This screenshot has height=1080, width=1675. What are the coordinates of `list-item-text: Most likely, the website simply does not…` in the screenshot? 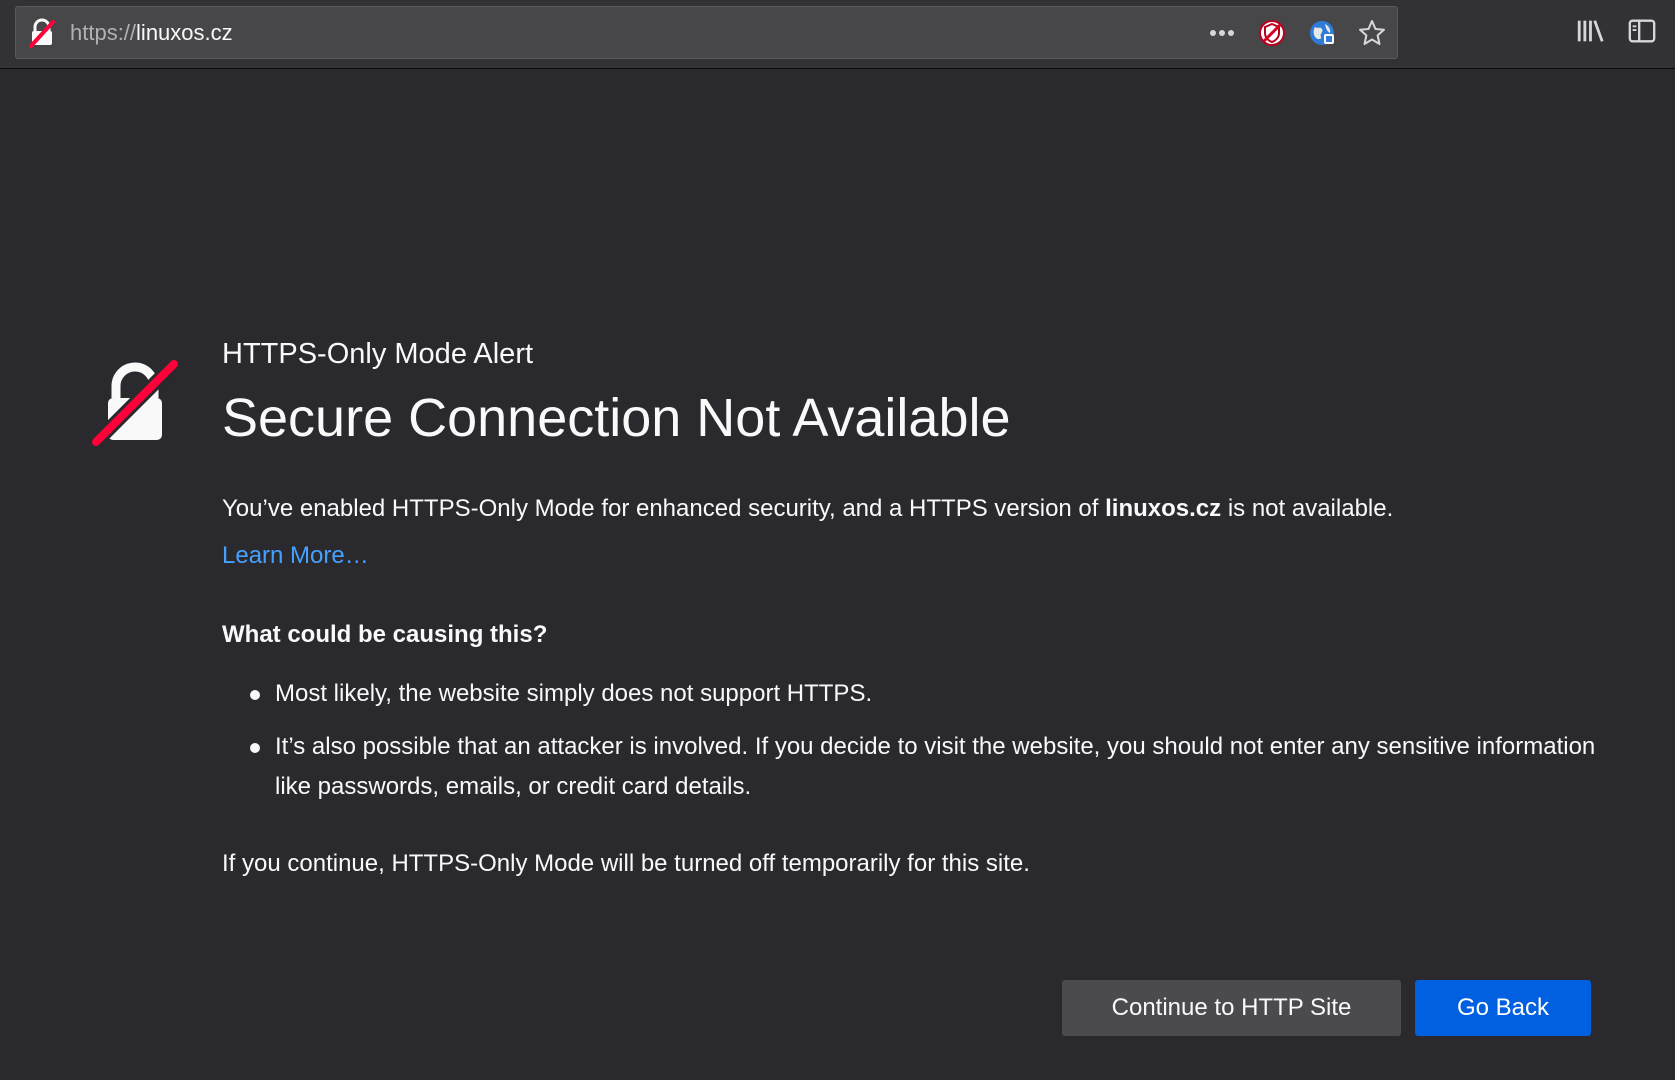 It's located at (574, 693).